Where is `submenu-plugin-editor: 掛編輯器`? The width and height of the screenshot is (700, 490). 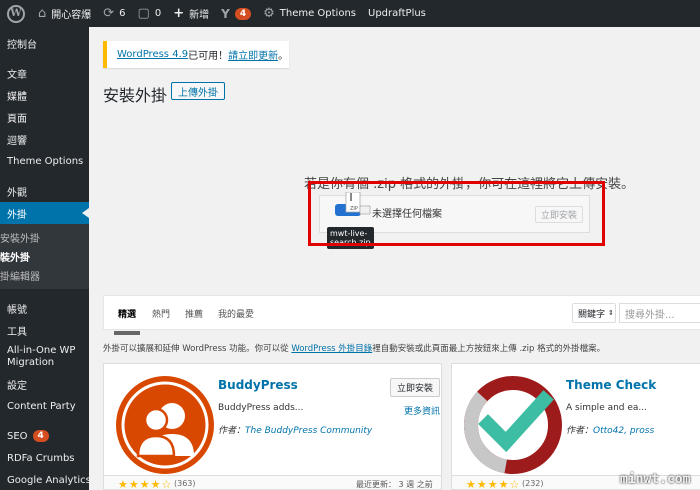 submenu-plugin-editor: 掛編輯器 is located at coordinates (44, 275).